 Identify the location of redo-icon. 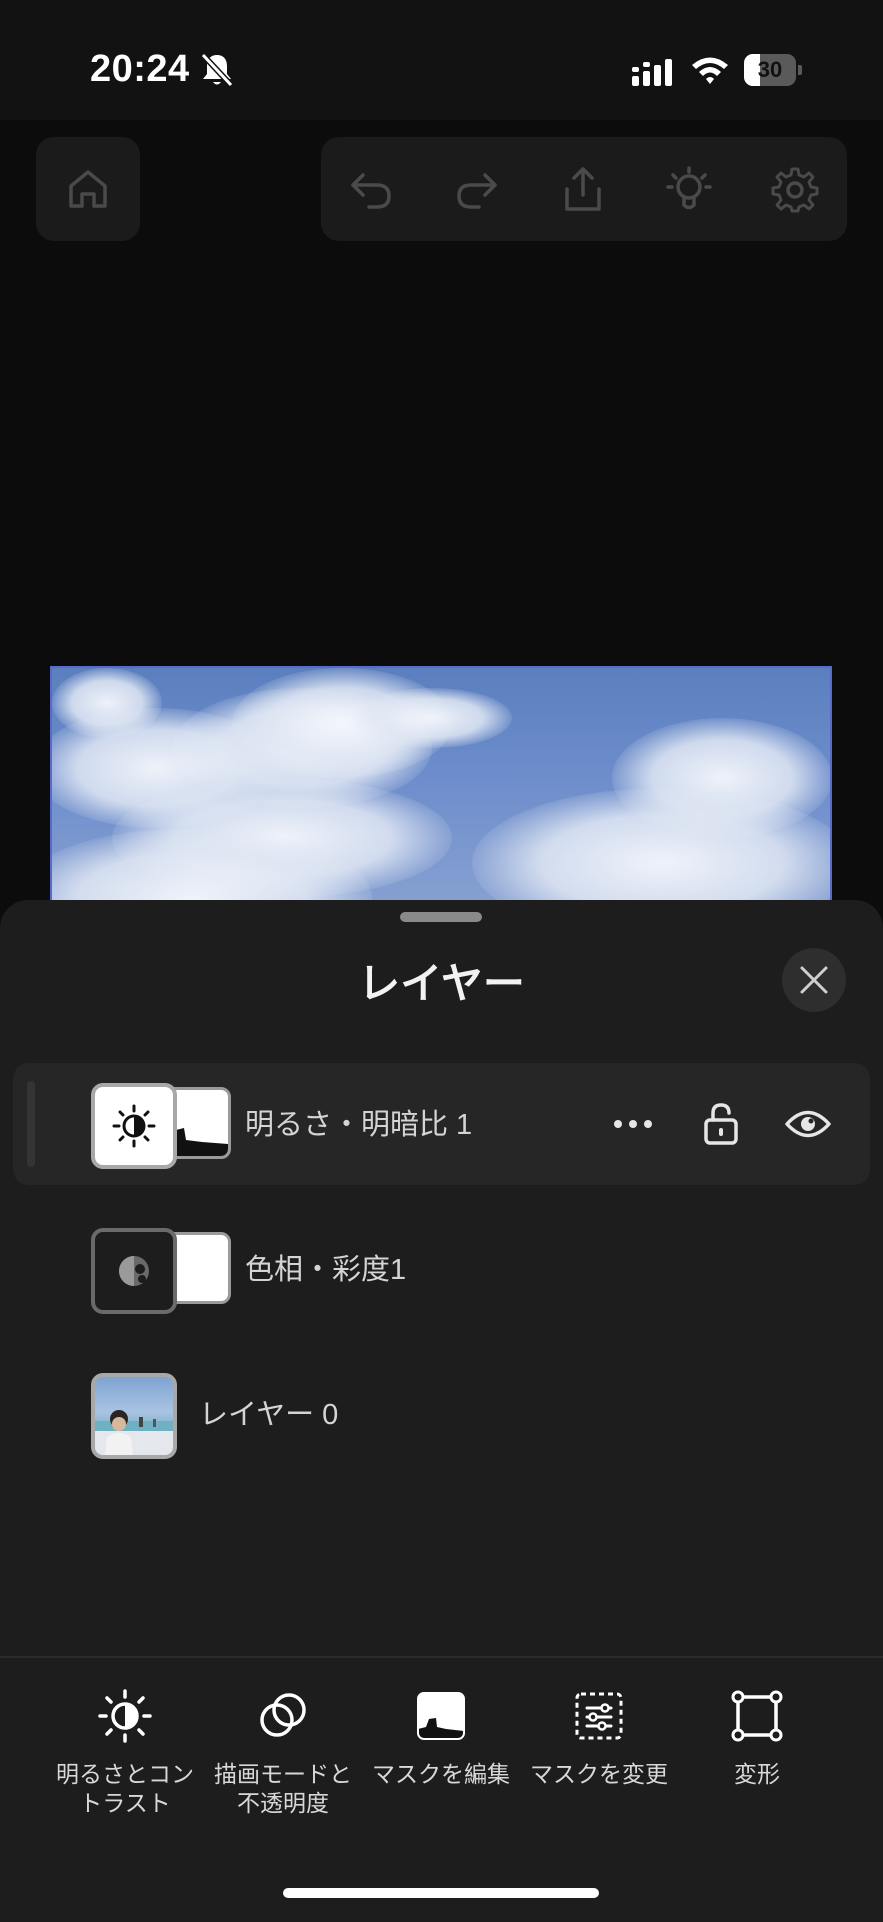
(477, 191).